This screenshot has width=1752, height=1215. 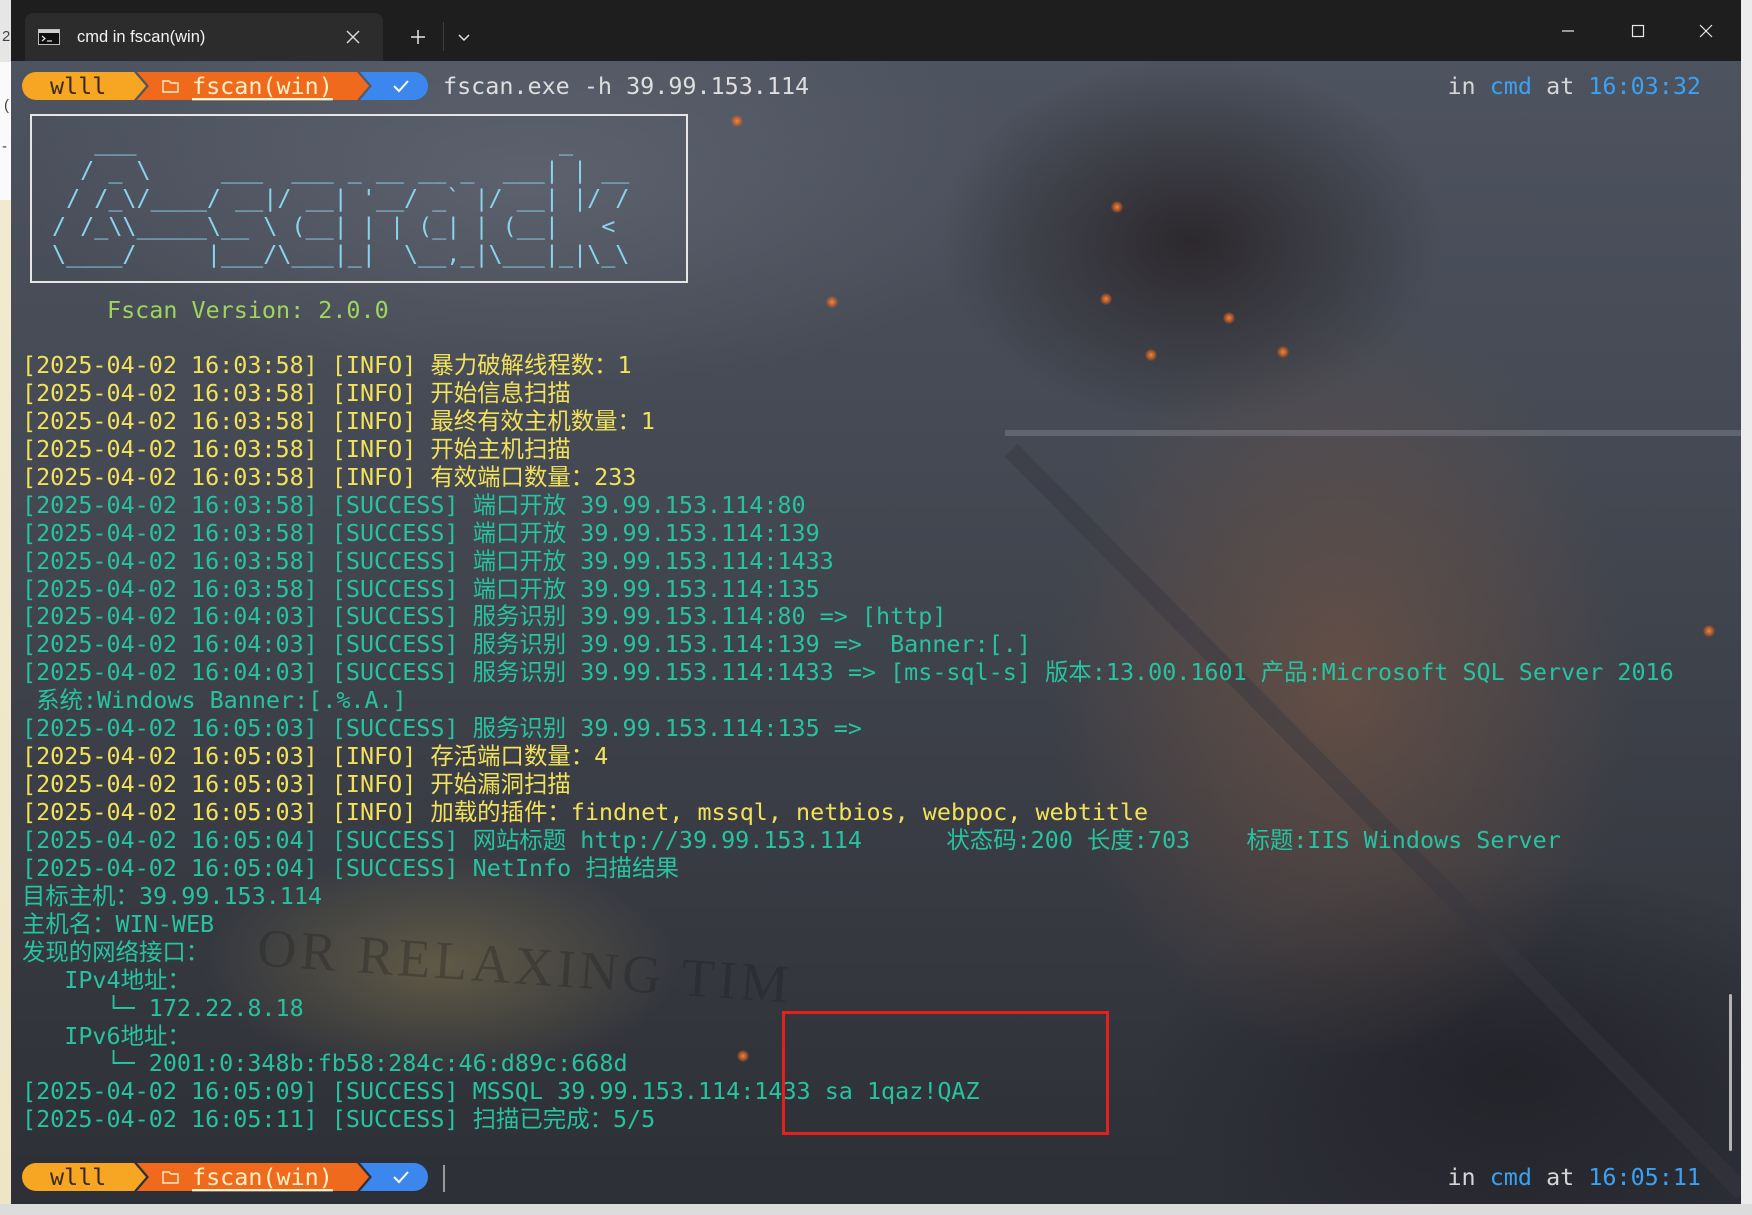 What do you see at coordinates (296, 785) in the screenshot?
I see `log-line: [2025-04-02 16:05:03] [INFO] 开始漏洞扫描` at bounding box center [296, 785].